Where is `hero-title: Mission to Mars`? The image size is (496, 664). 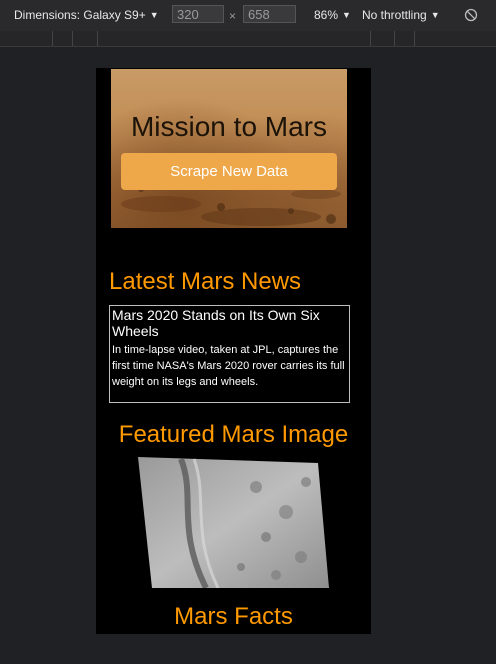
hero-title: Mission to Mars is located at coordinates (229, 126).